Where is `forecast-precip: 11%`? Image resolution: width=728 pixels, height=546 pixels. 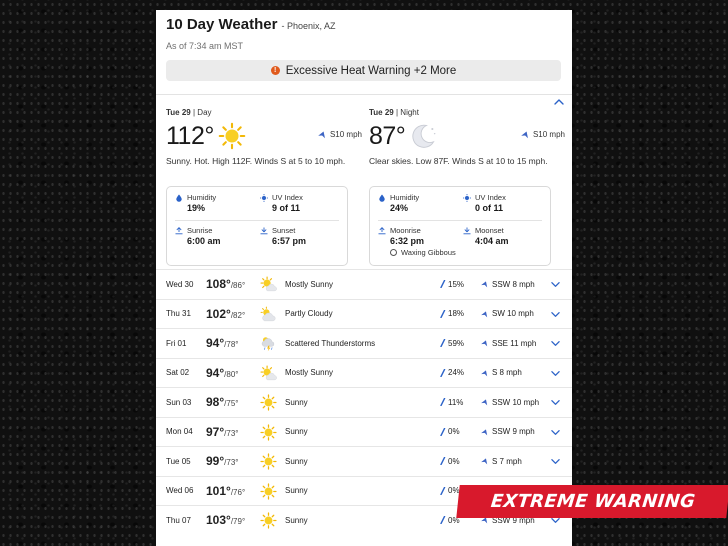
forecast-precip: 11% is located at coordinates (451, 402).